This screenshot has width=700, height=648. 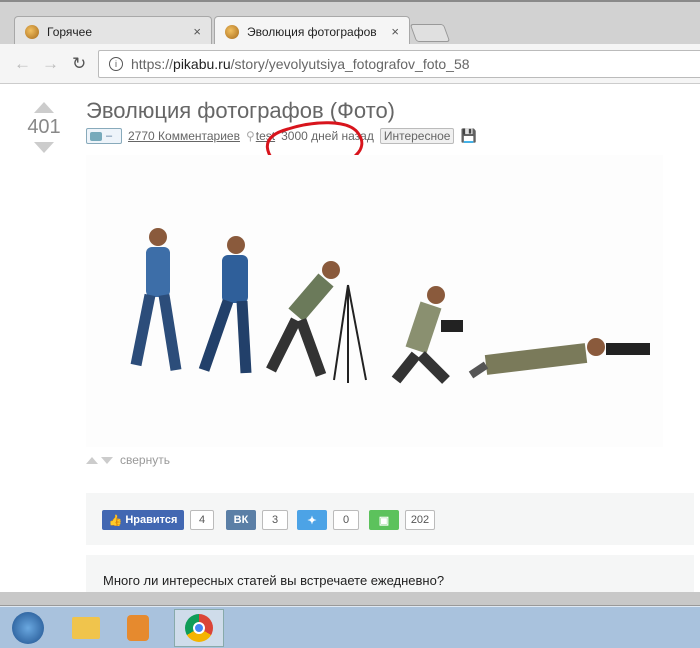 I want to click on folder-icon, so click(x=86, y=628).